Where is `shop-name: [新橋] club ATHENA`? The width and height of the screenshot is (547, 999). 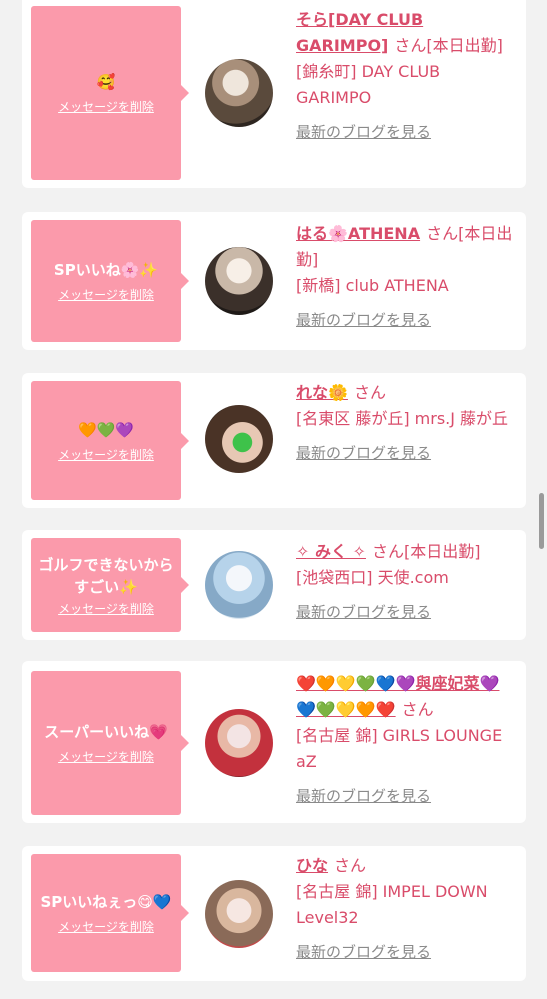 shop-name: [新橋] club ATHENA is located at coordinates (372, 285).